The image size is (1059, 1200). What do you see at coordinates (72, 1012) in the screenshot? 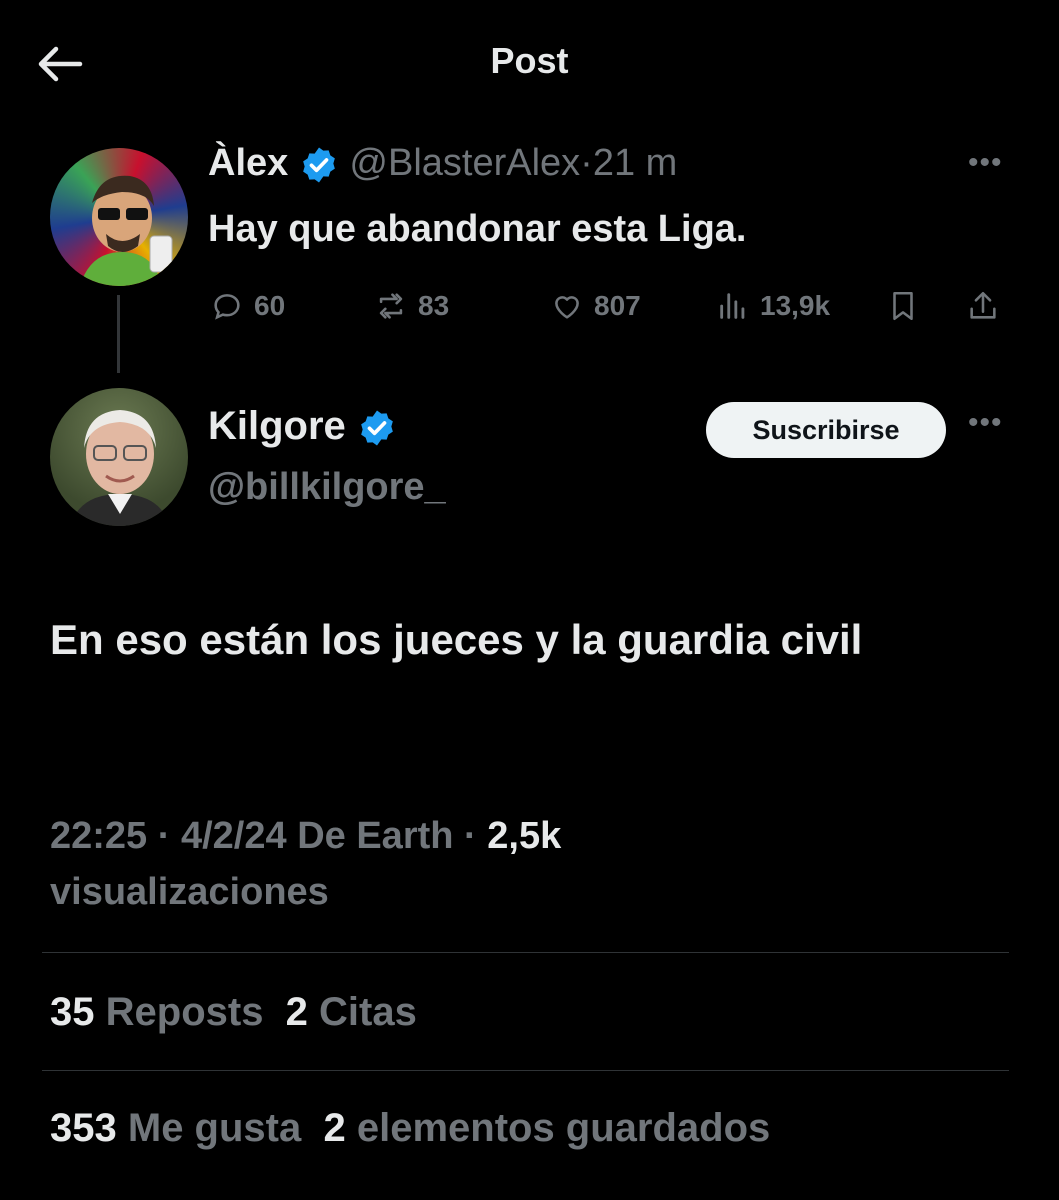
I see `reposts-count: 35` at bounding box center [72, 1012].